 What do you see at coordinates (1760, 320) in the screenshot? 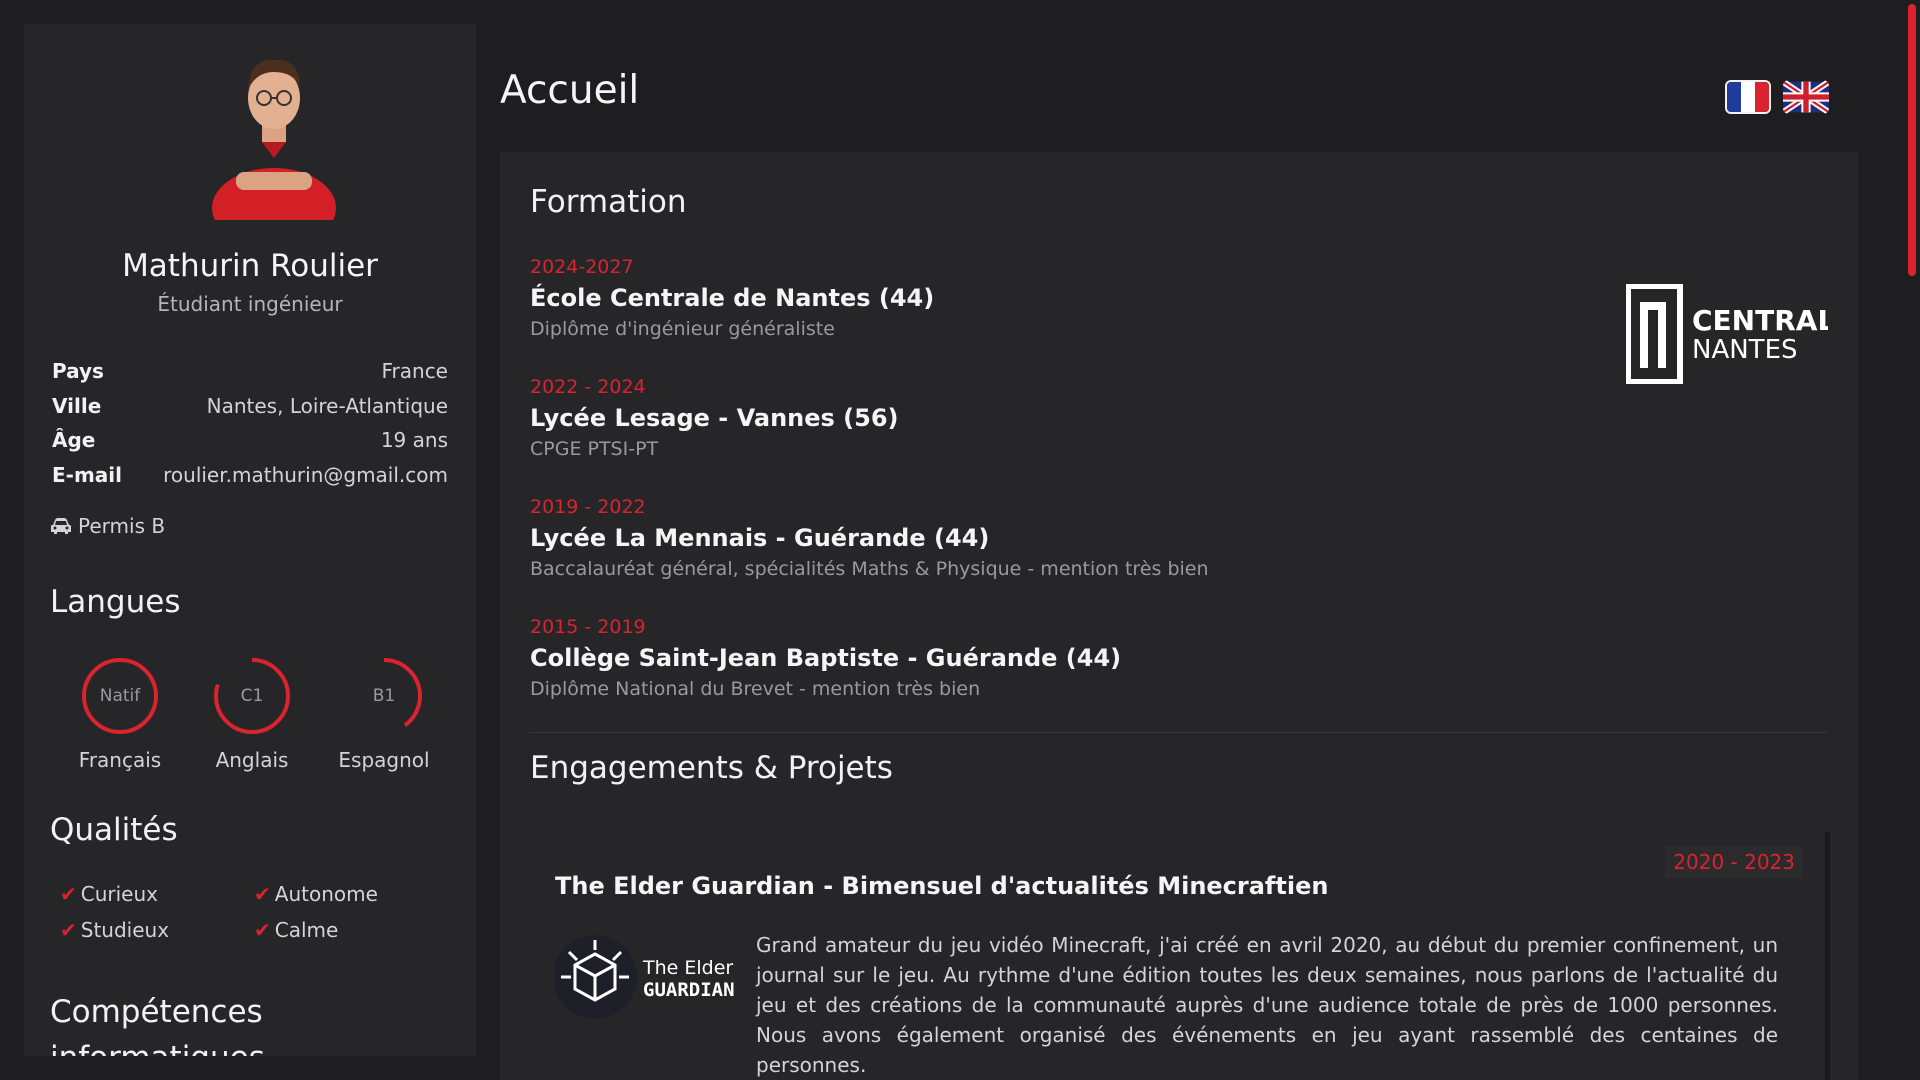
I see `logo-text-line1: CENTRALE` at bounding box center [1760, 320].